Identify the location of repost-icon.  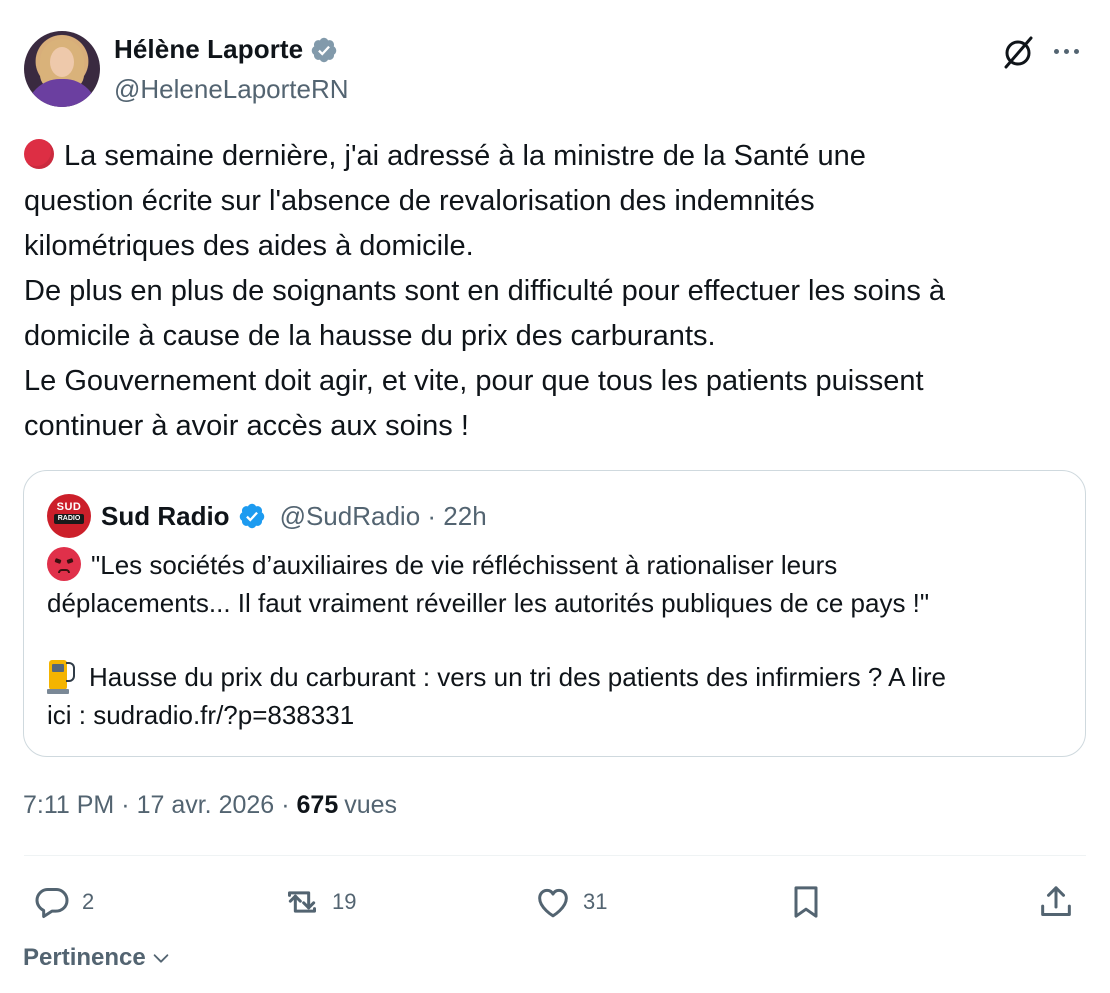
(302, 902).